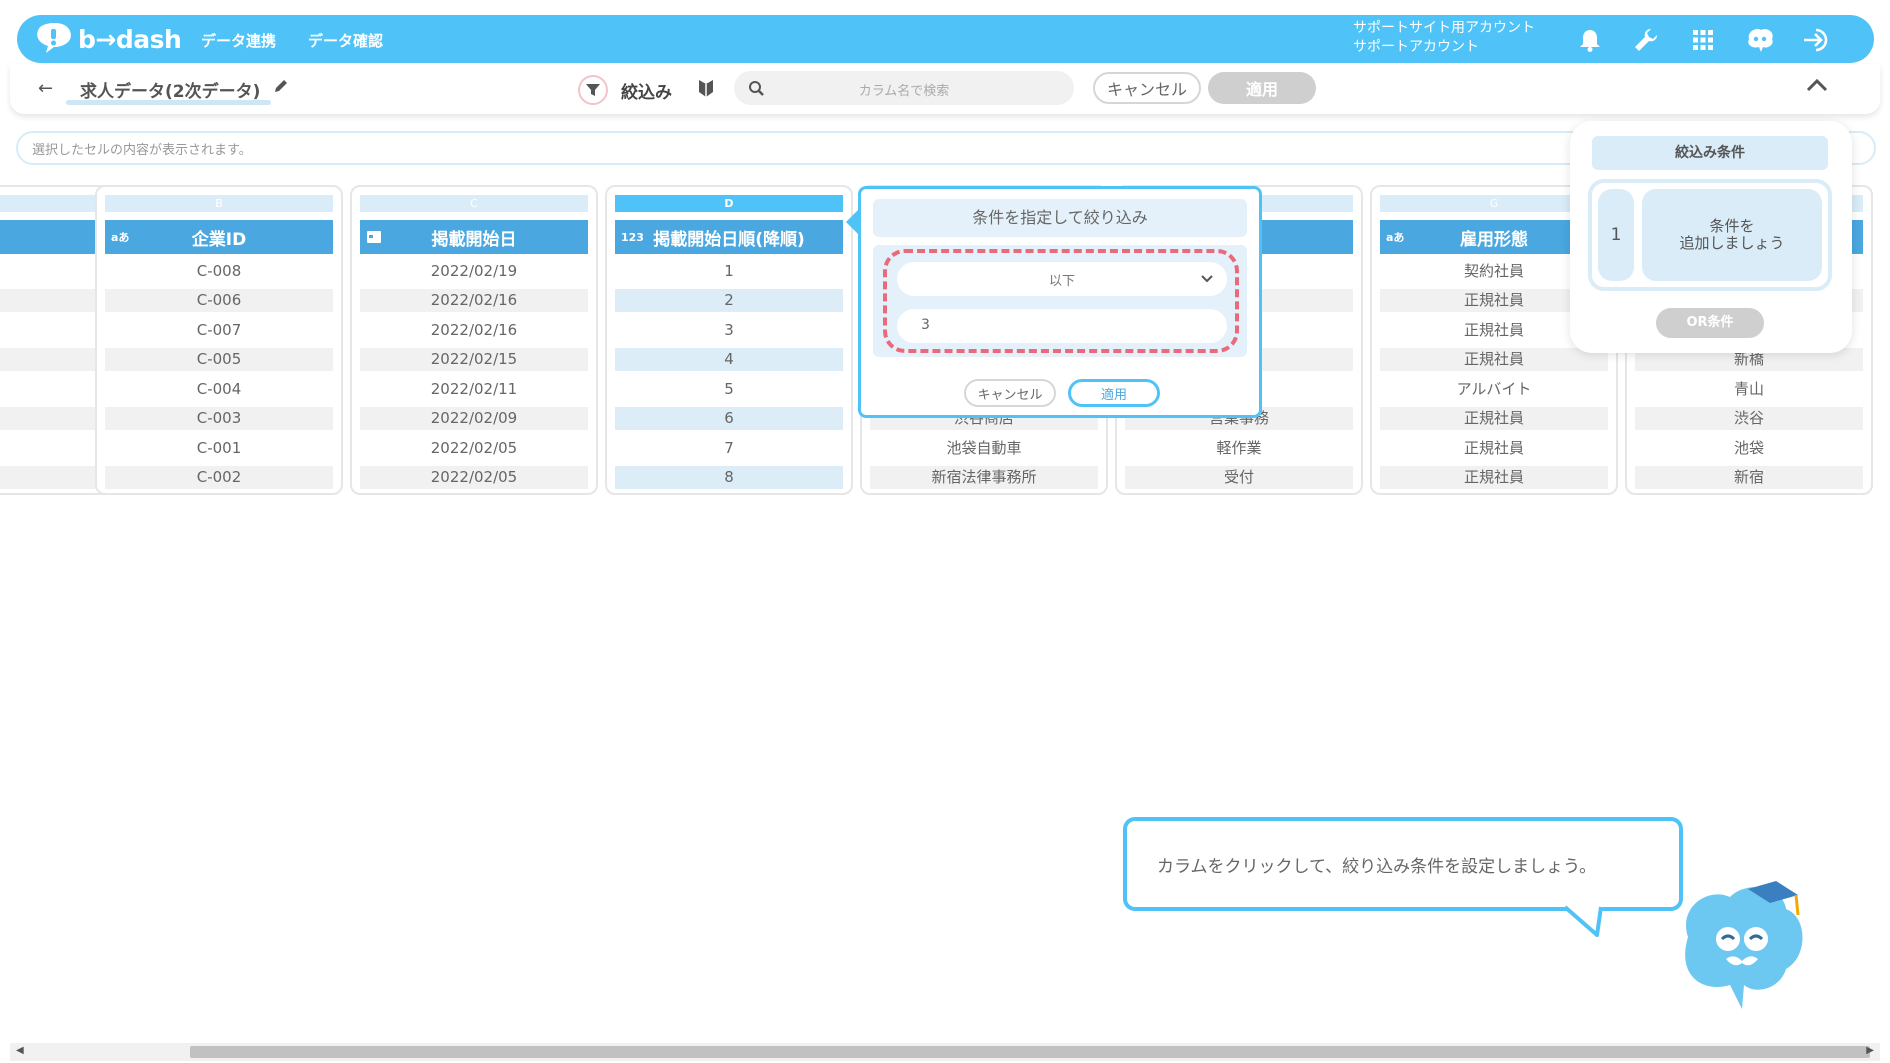 The height and width of the screenshot is (1063, 1890). Describe the element at coordinates (20, 1050) in the screenshot. I see `scroll-left-arrow-icon: ◀` at that location.